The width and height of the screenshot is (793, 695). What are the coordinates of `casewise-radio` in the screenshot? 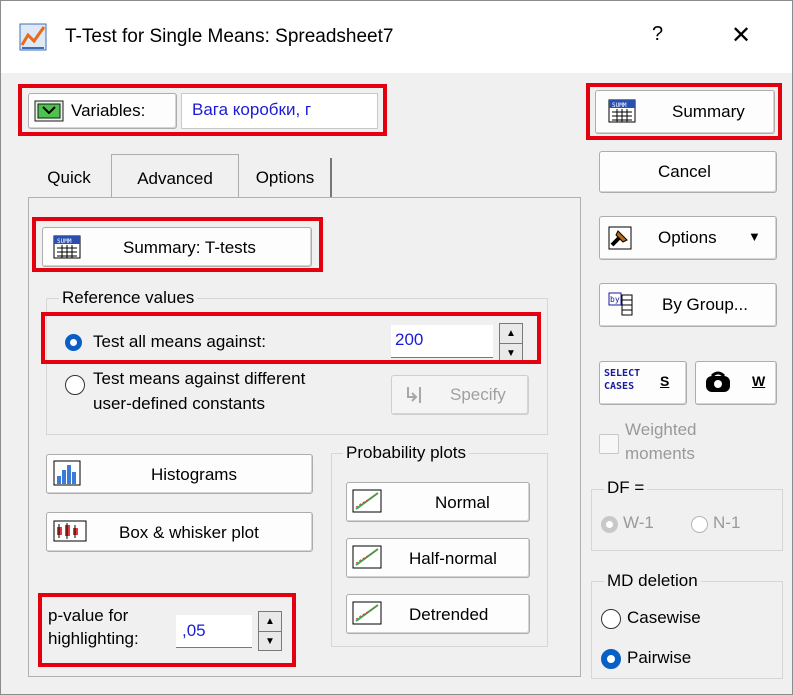 It's located at (611, 619).